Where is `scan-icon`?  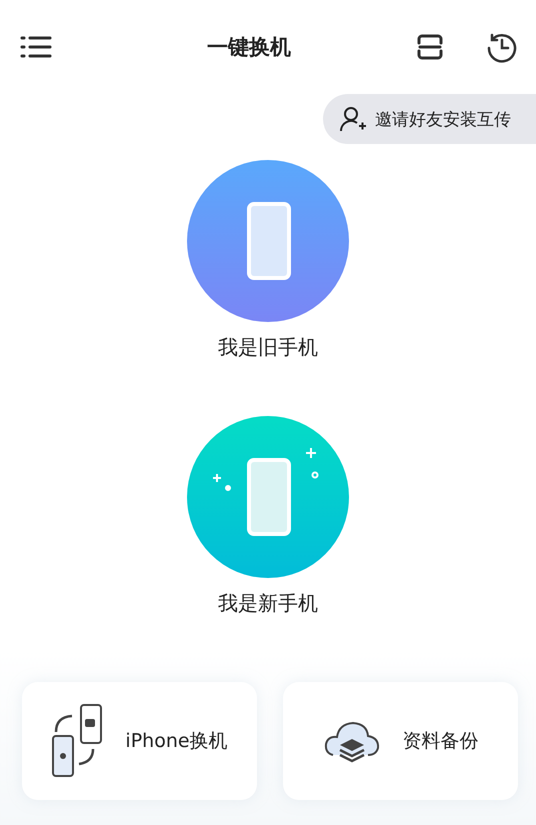
scan-icon is located at coordinates (430, 47).